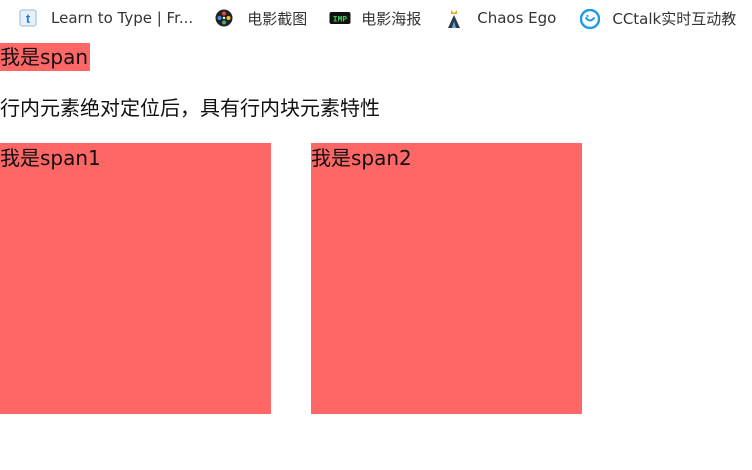 The width and height of the screenshot is (752, 470). Describe the element at coordinates (45, 57) in the screenshot. I see `inline-span: 我是span` at that location.